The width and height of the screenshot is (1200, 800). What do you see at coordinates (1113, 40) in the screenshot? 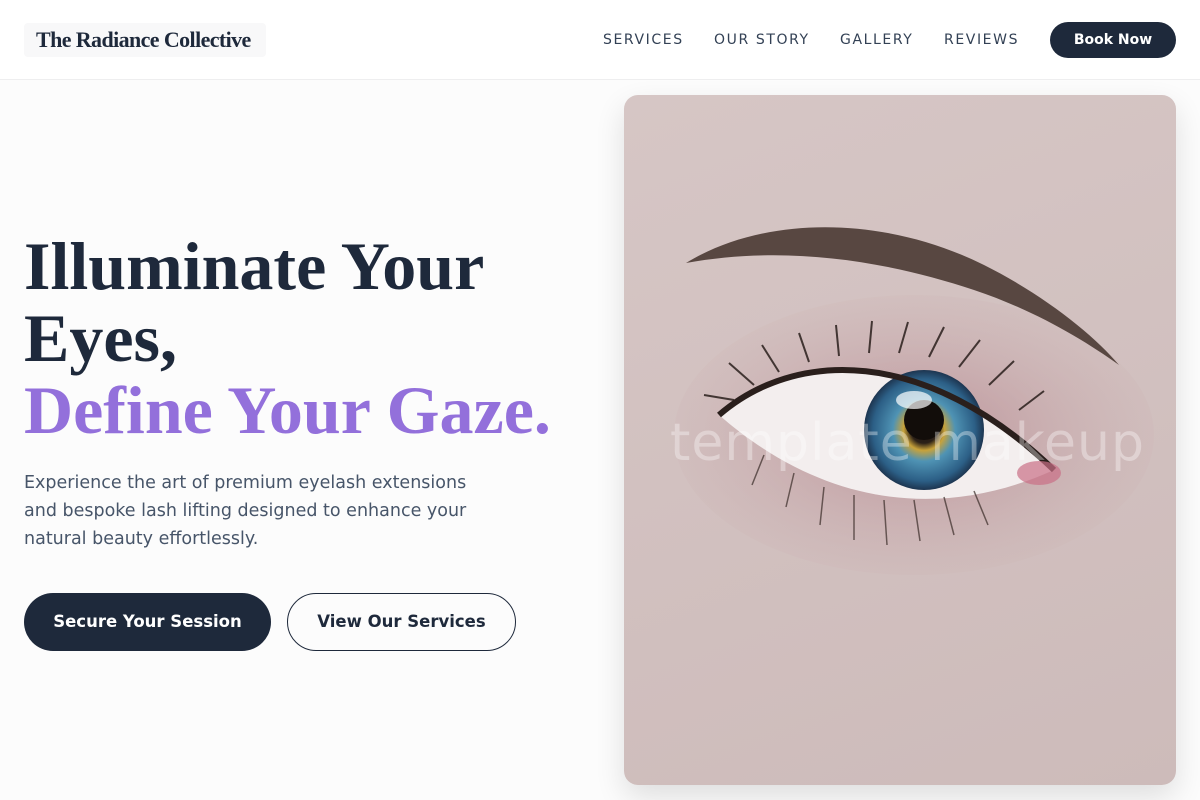
I see `book-now-button: Book Now` at bounding box center [1113, 40].